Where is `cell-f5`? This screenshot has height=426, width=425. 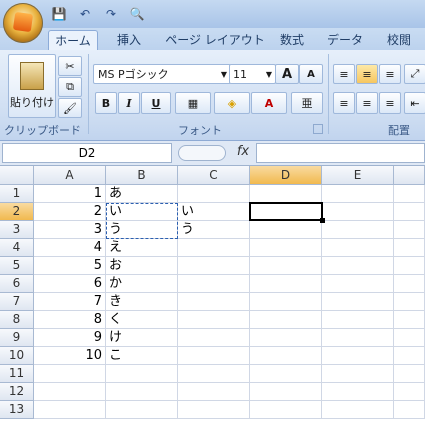 cell-f5 is located at coordinates (409, 266).